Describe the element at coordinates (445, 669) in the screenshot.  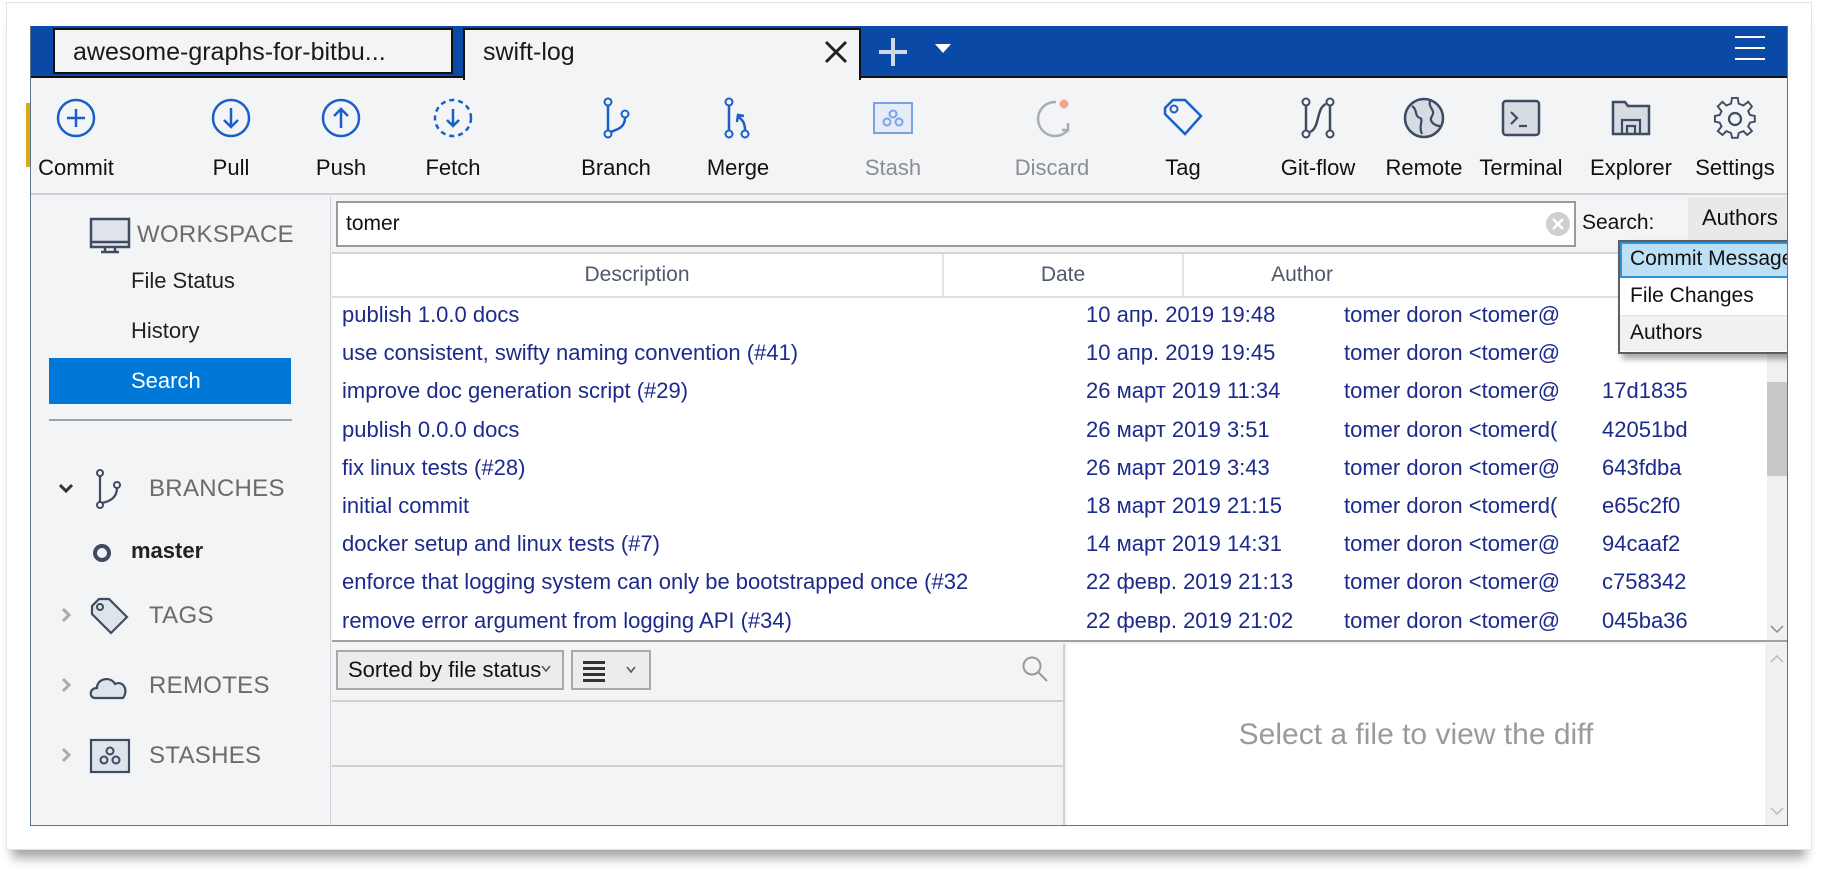
I see `sort-select-value: Sorted by file status` at that location.